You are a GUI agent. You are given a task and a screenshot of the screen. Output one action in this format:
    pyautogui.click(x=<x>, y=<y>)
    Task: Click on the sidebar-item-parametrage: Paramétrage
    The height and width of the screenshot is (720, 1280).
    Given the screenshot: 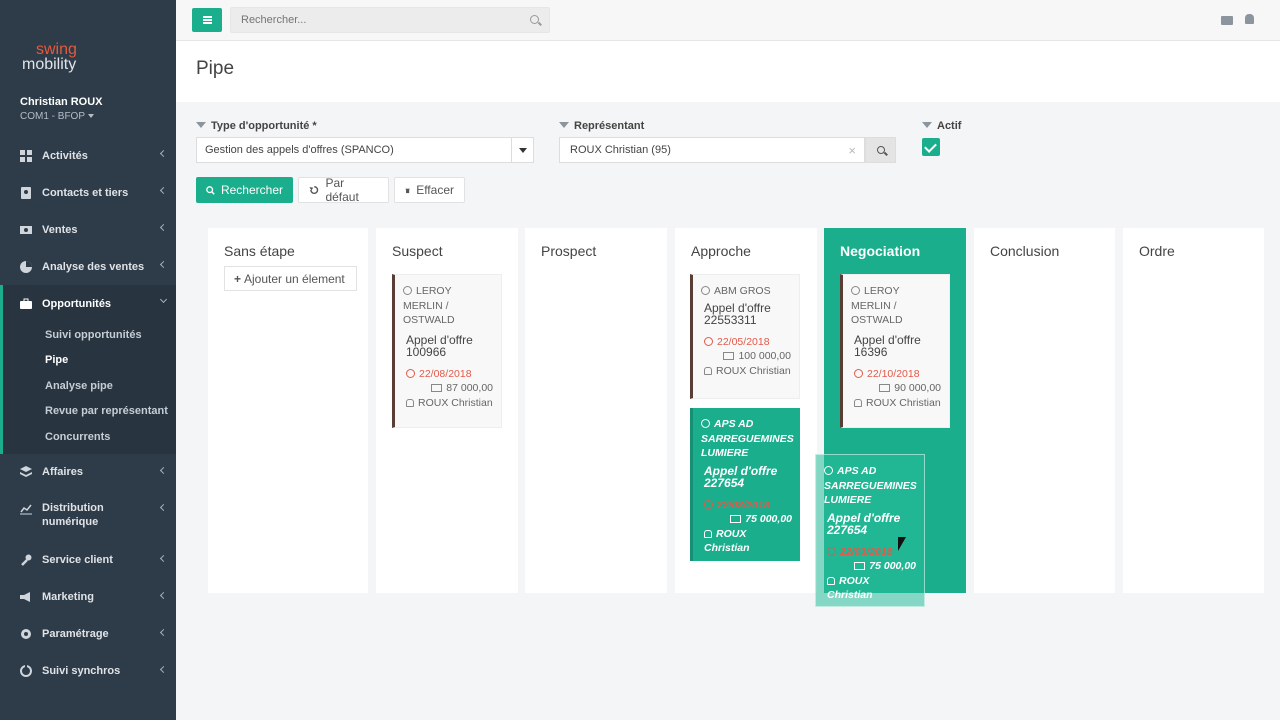 What is the action you would take?
    pyautogui.click(x=88, y=634)
    